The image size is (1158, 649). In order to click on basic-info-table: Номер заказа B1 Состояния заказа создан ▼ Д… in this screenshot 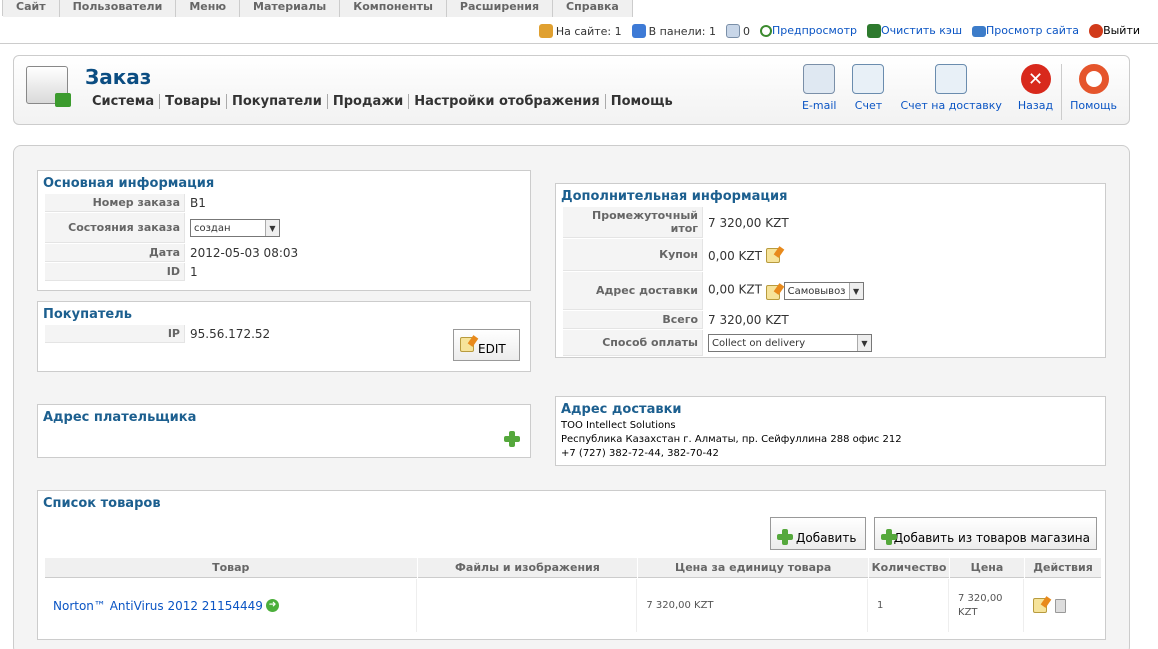, I will do `click(286, 237)`.